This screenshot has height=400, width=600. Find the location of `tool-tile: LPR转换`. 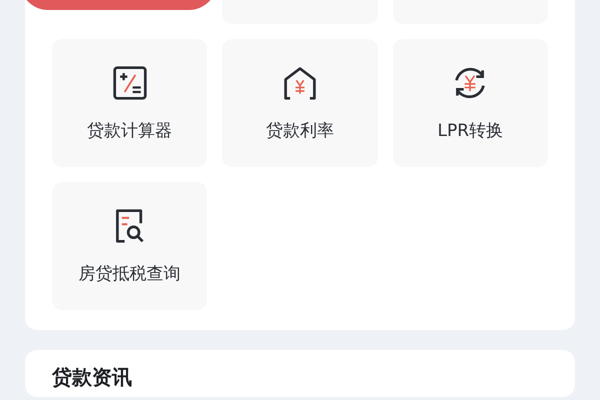

tool-tile: LPR转换 is located at coordinates (470, 103).